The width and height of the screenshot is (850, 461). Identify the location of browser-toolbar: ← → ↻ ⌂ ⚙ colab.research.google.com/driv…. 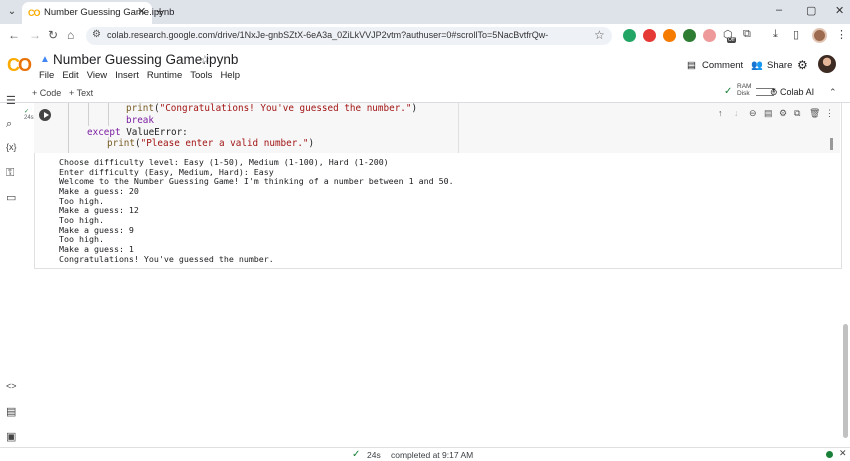
(425, 36).